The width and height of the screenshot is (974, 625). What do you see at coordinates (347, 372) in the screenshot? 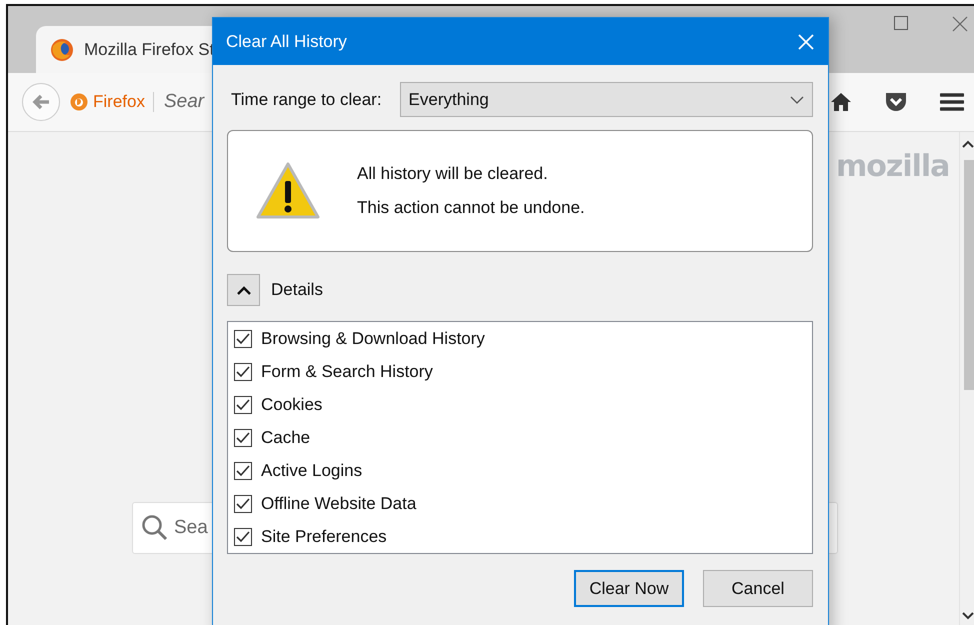
I see `checkbox-label: Form & Search History` at bounding box center [347, 372].